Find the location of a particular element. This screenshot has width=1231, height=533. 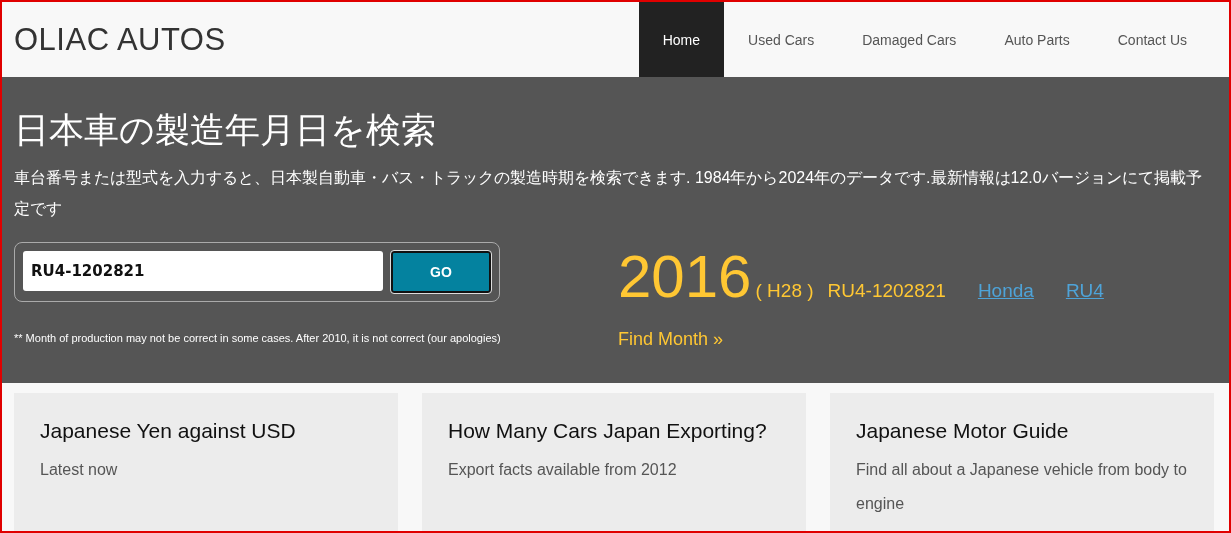

nav-link: Damaged Cars is located at coordinates (909, 39).